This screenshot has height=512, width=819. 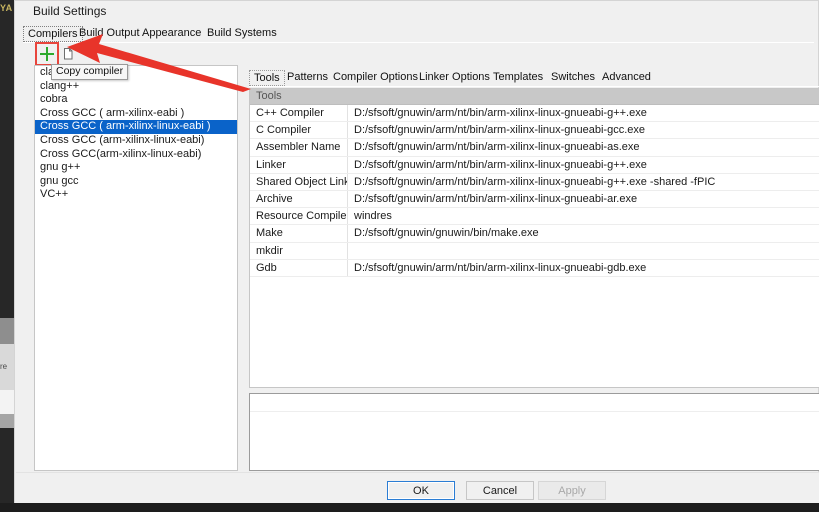 I want to click on tool-name: Resource Compiler, so click(x=299, y=216).